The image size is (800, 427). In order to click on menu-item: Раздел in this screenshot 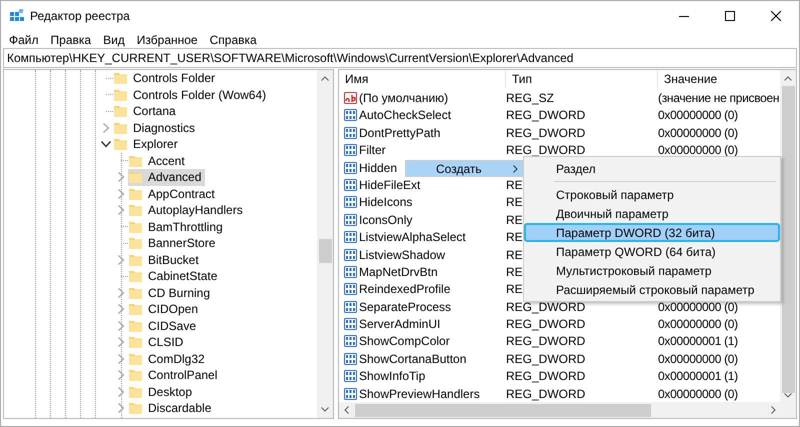, I will do `click(652, 168)`.